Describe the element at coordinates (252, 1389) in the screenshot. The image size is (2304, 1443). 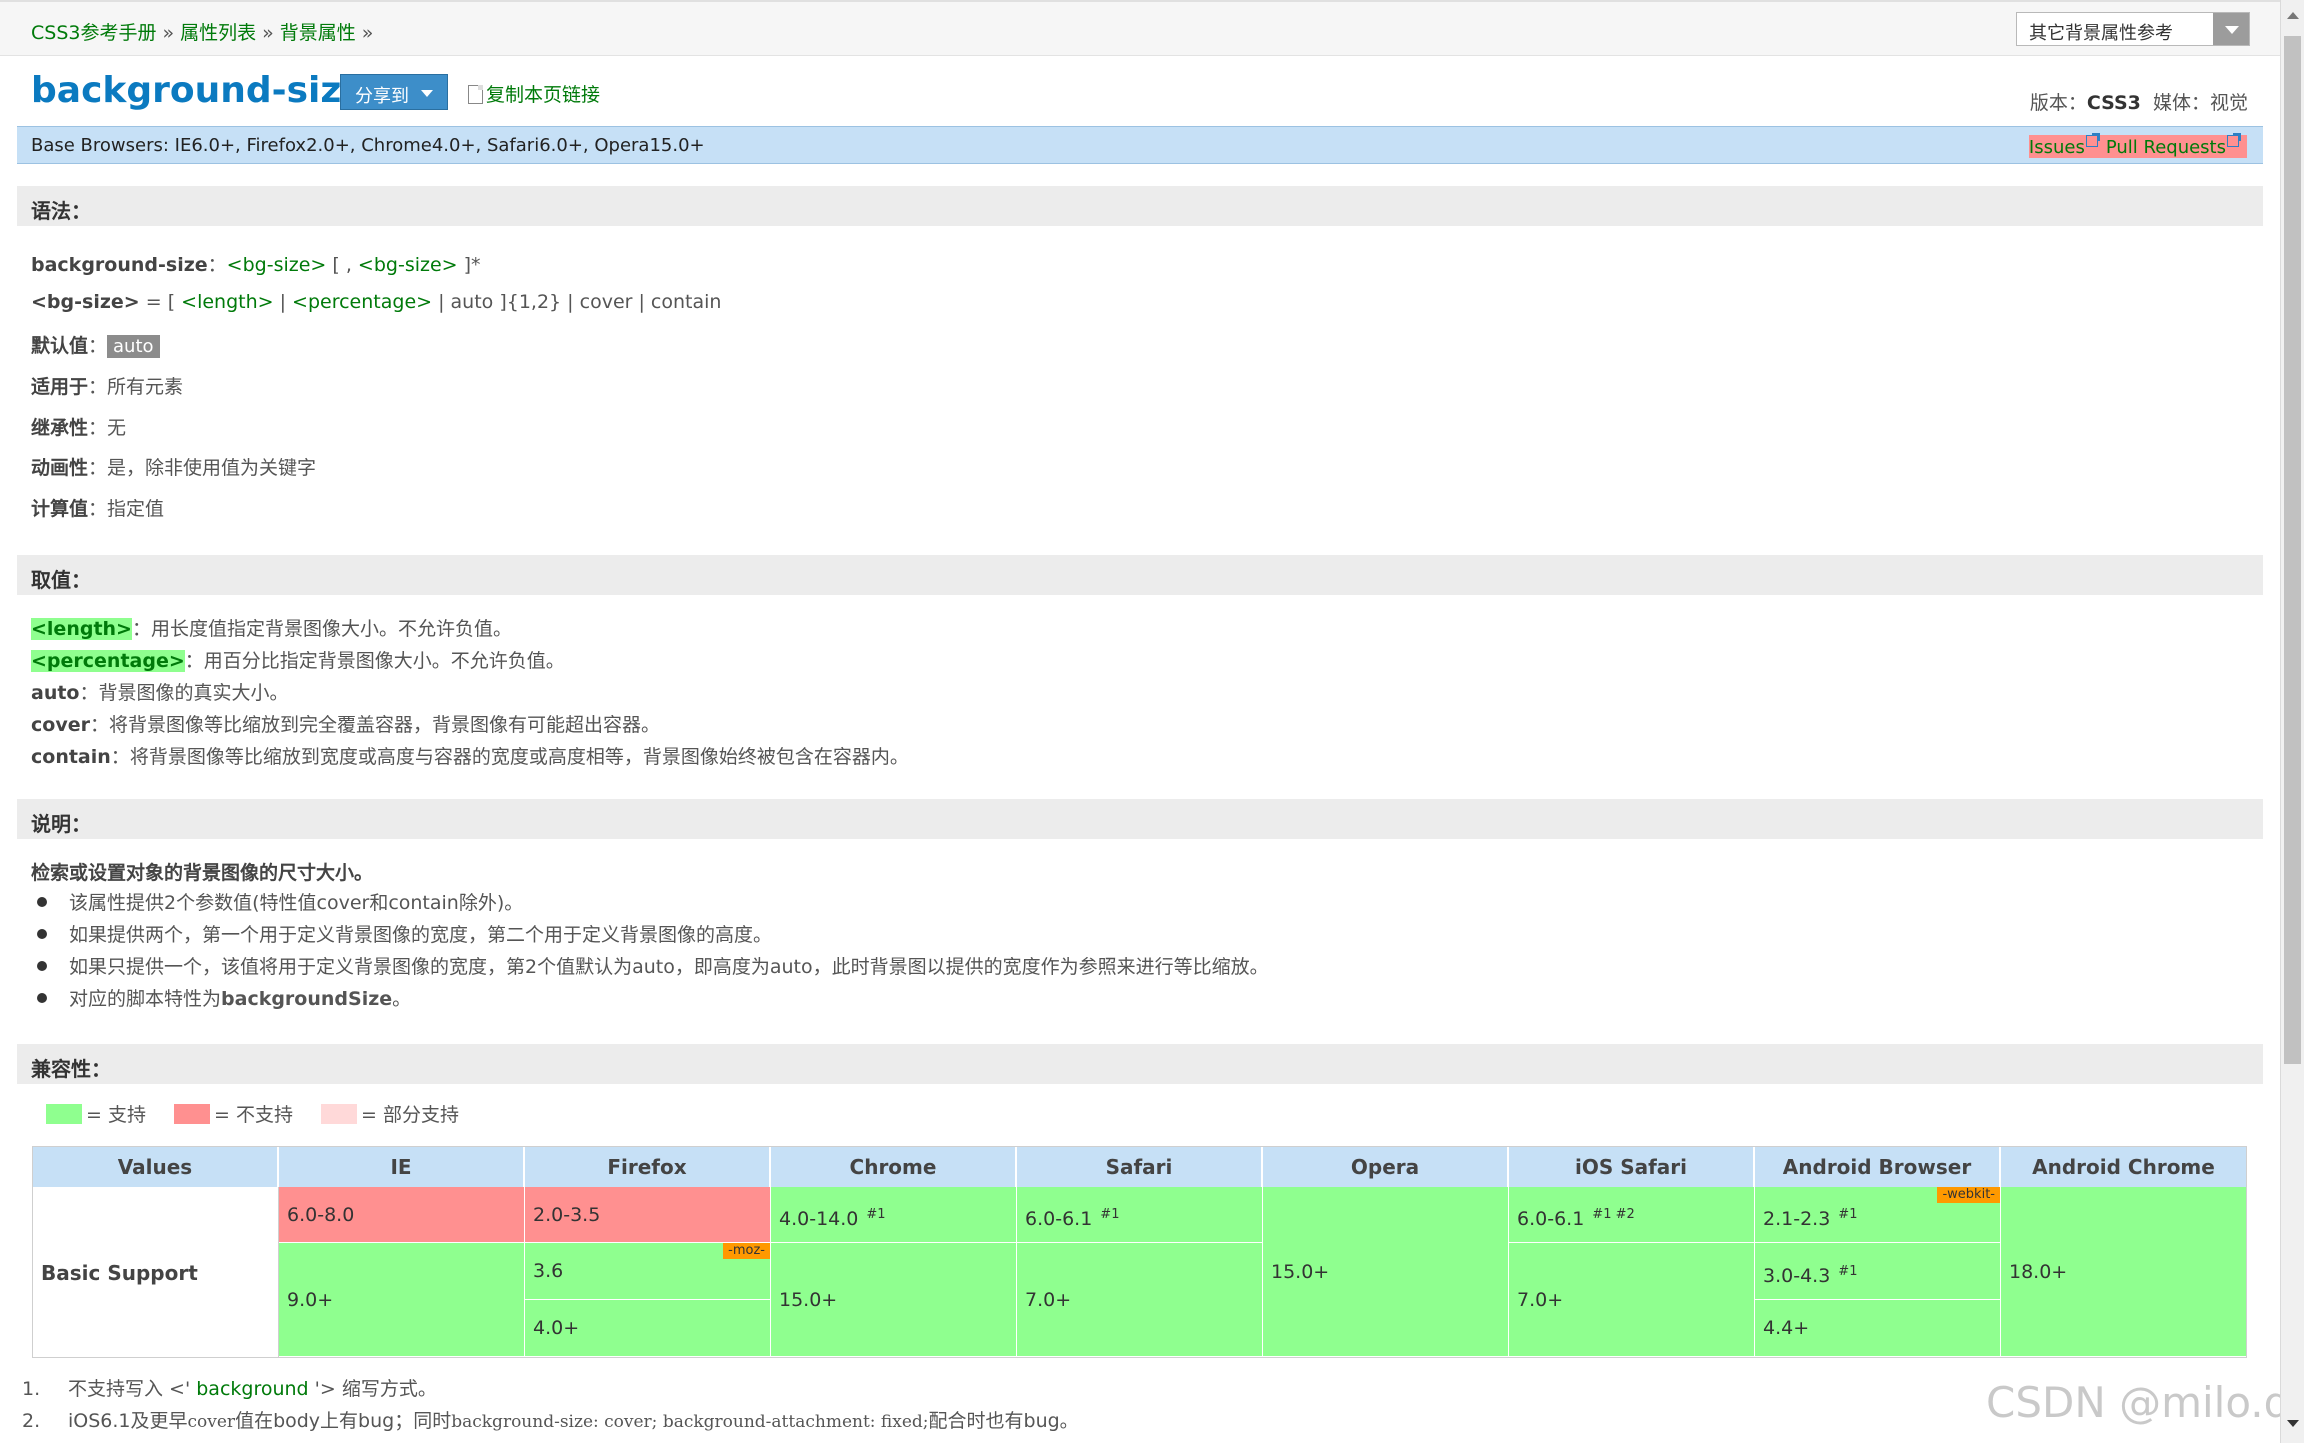
I see `background-link: background` at that location.